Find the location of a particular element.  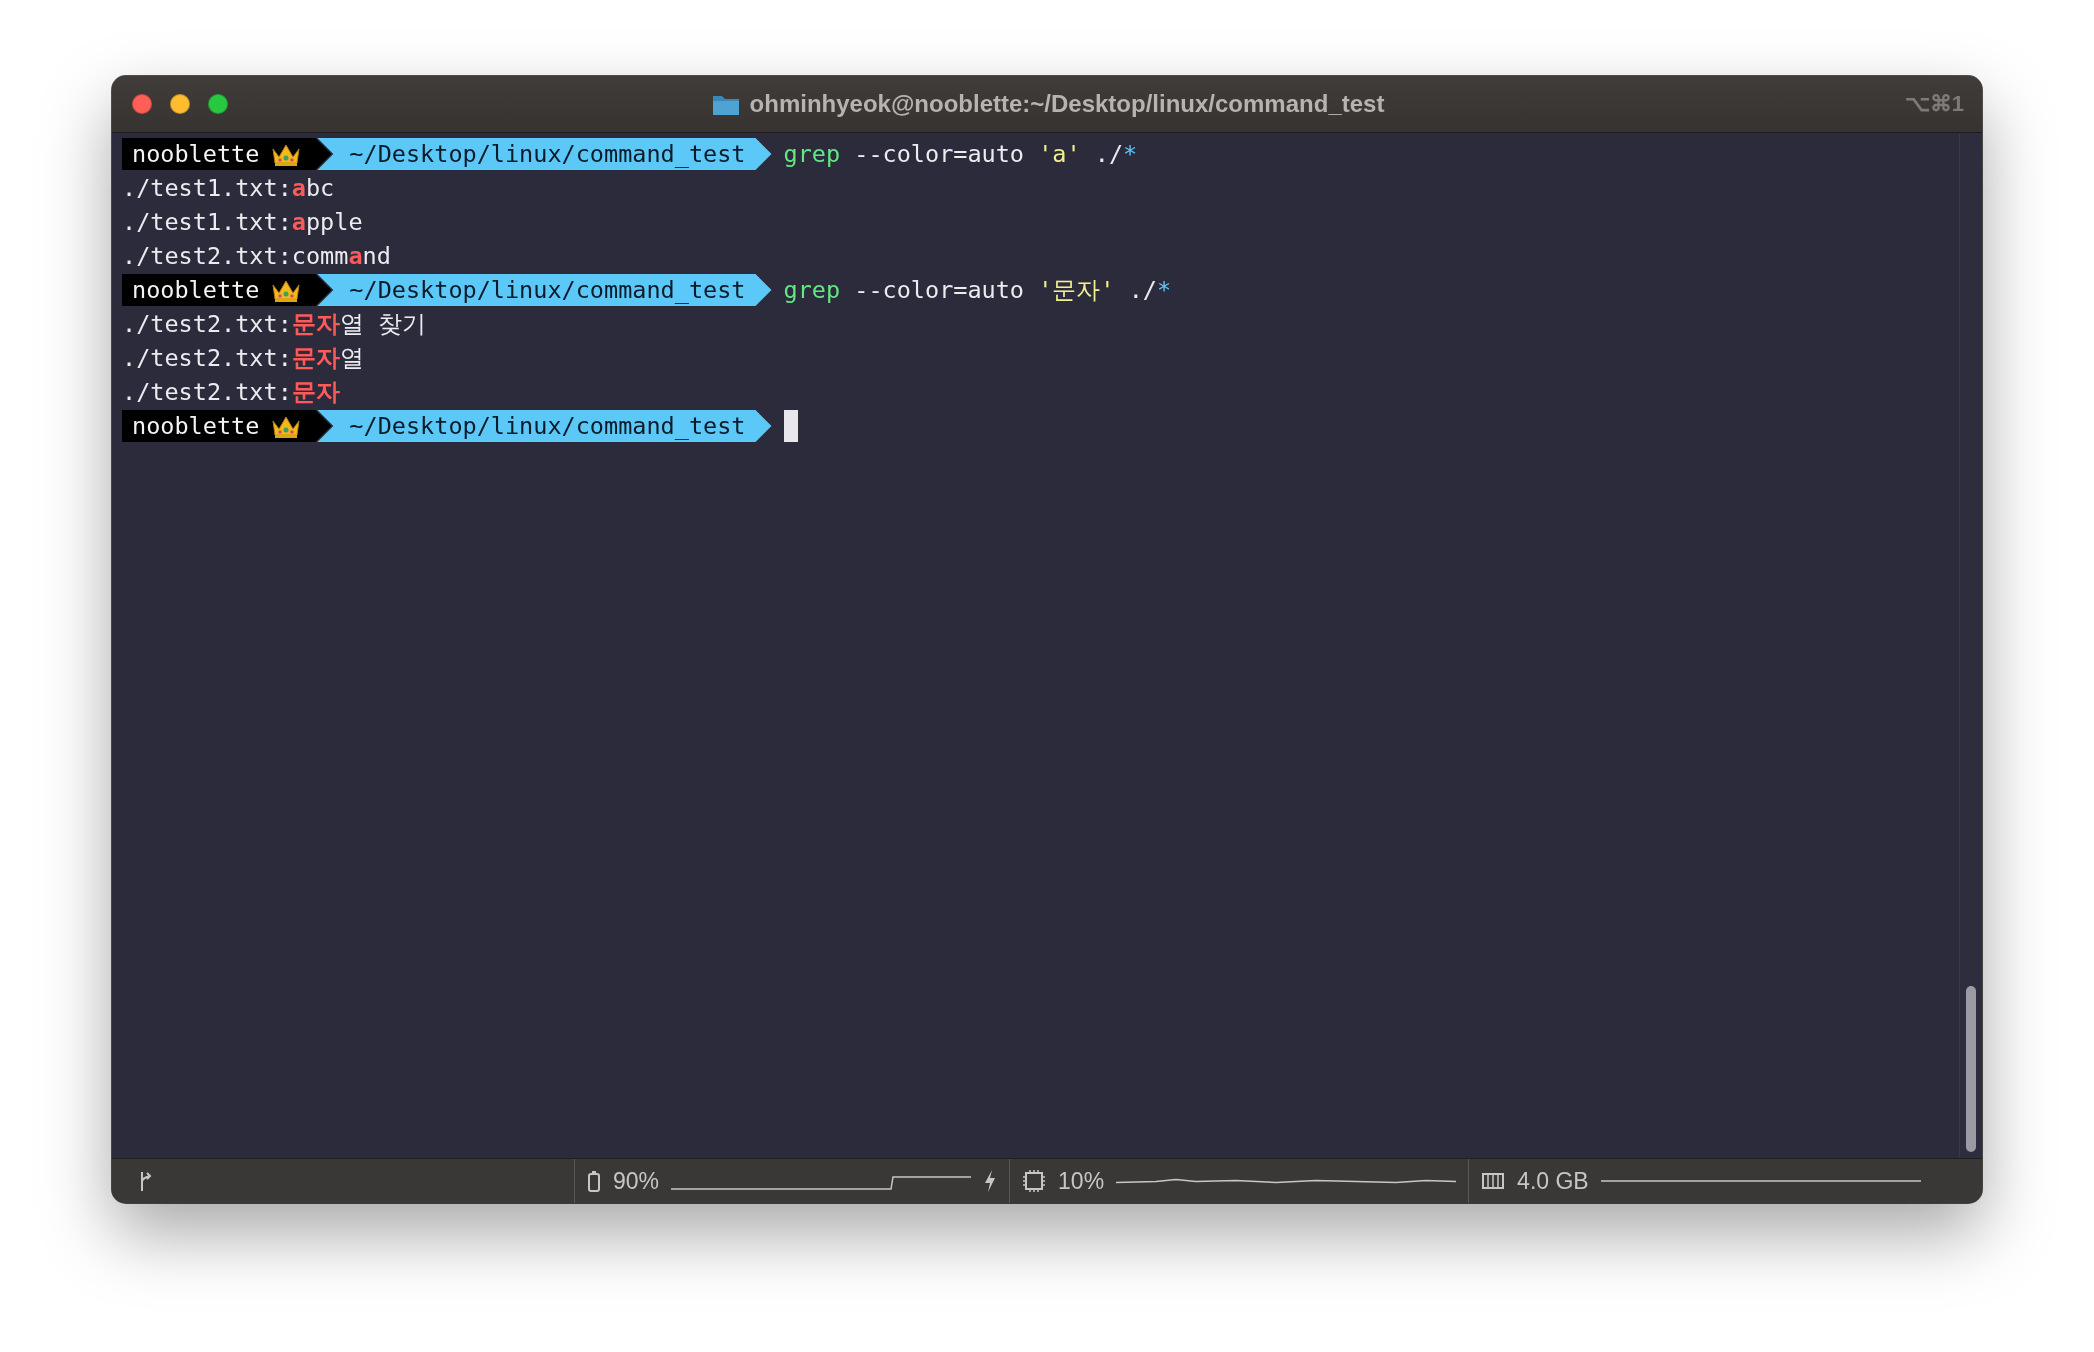

window-title: ohminhyeok@nooblette:~/Desktop/linux/command_test is located at coordinates (1067, 104).